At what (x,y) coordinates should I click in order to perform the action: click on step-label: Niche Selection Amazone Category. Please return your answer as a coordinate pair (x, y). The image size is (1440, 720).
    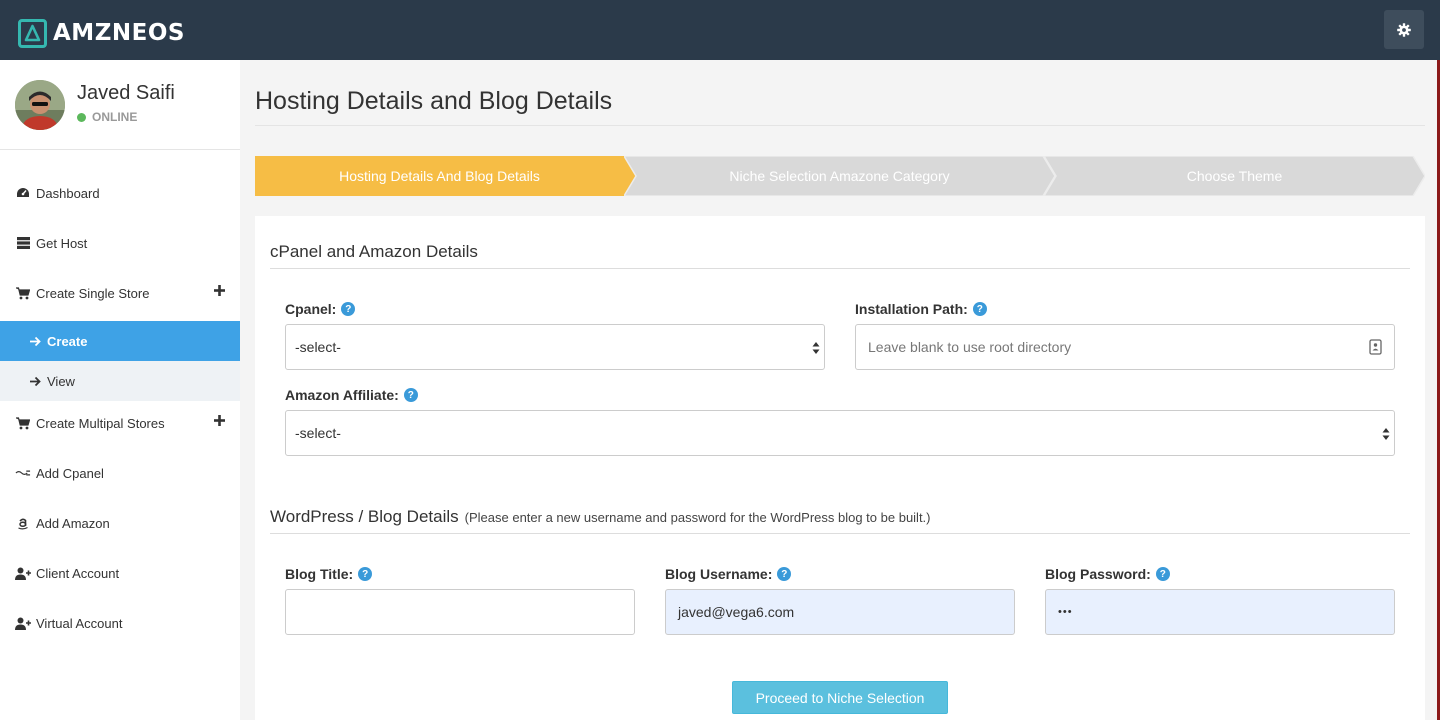
    Looking at the image, I should click on (839, 176).